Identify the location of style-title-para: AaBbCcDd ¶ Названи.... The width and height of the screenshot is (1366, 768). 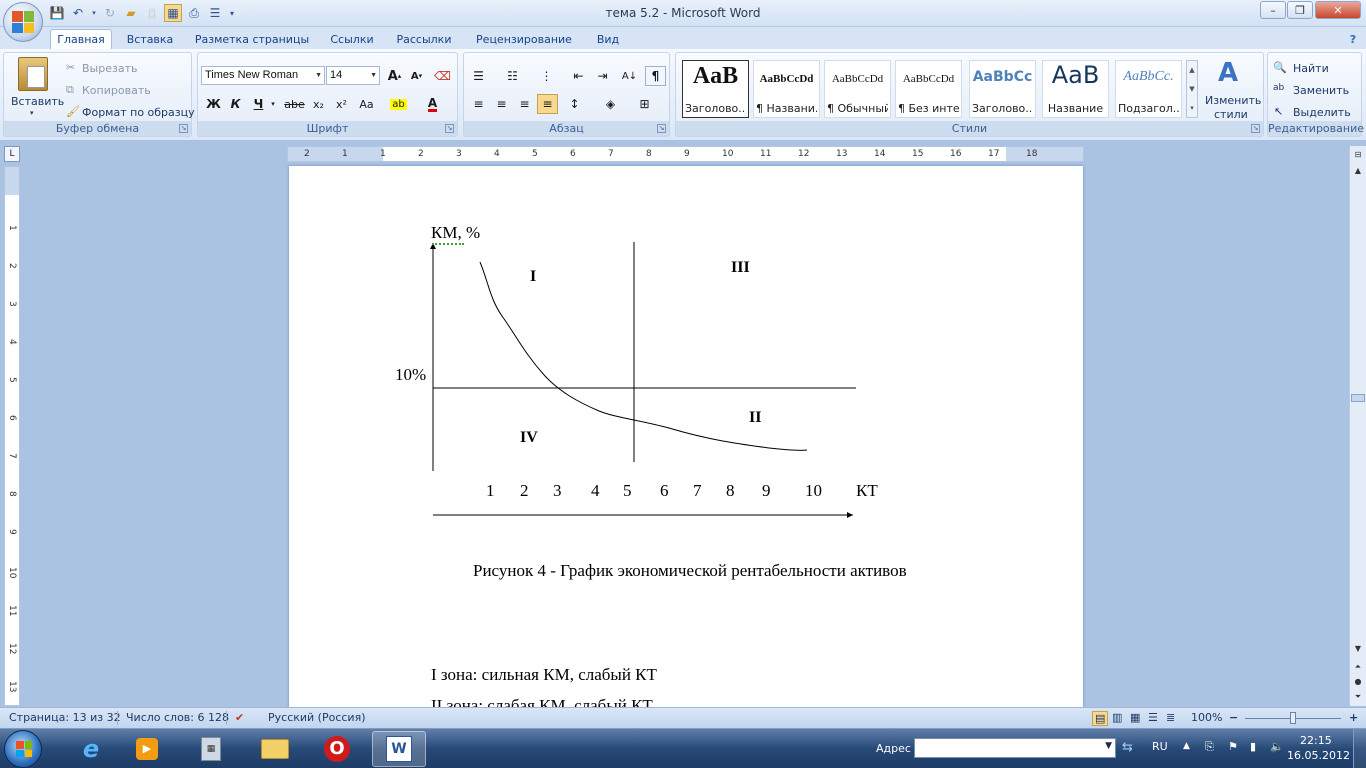
(786, 89).